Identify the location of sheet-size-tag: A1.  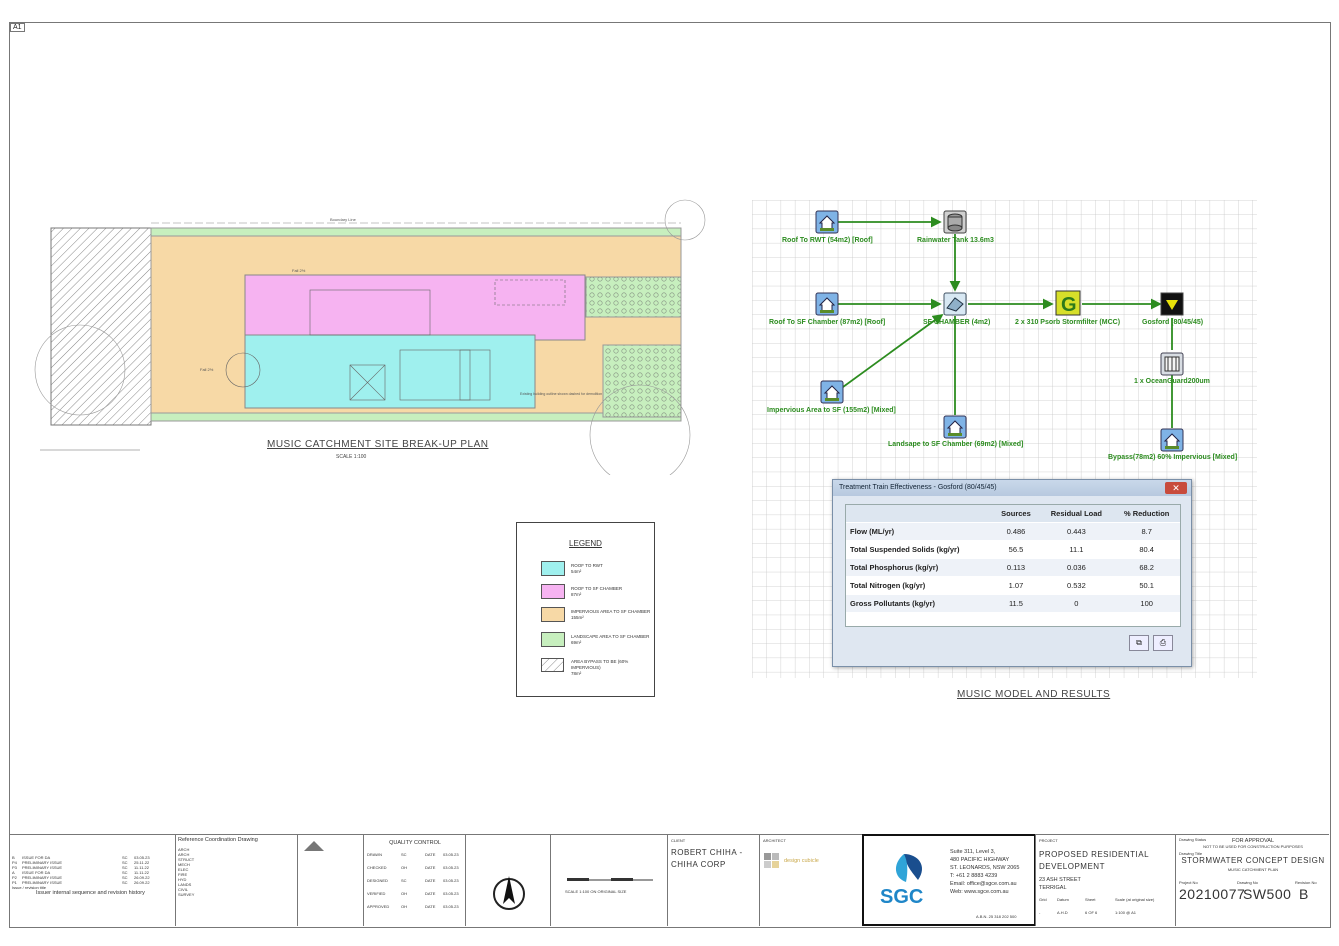
(17, 27).